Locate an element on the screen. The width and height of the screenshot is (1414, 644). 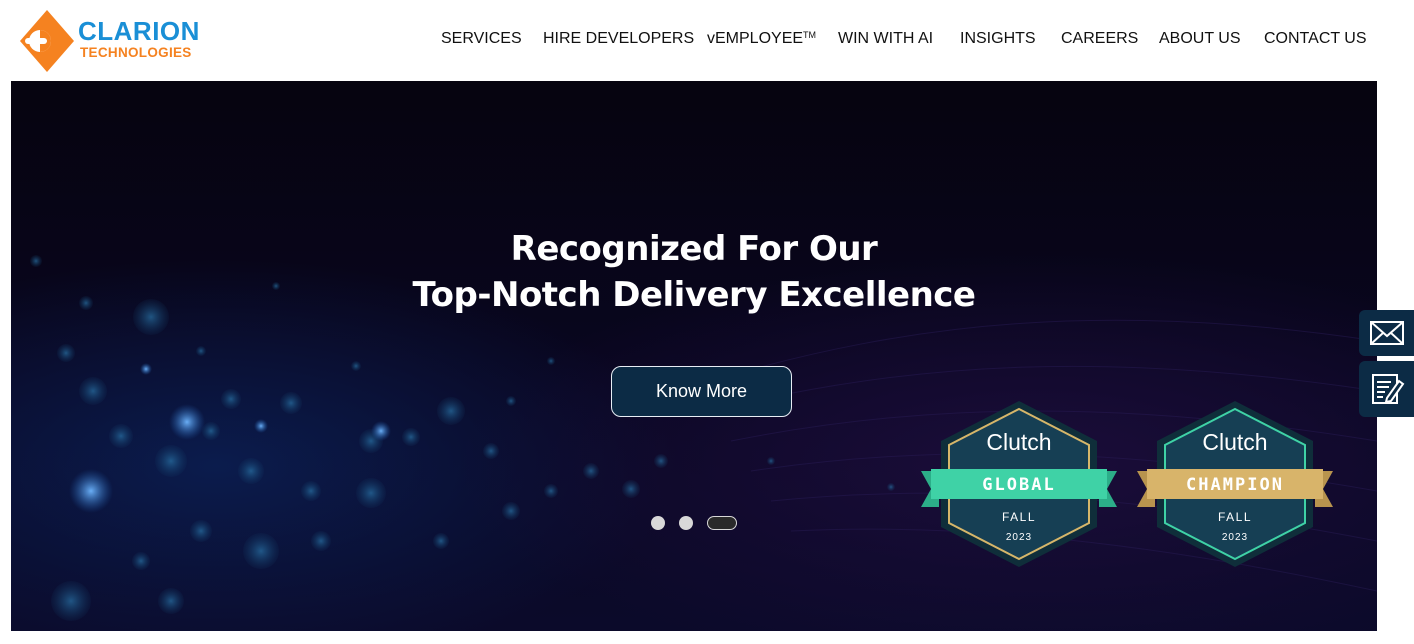
clutch-global-badge: Clutch GLOBAL FALL 2023 is located at coordinates (1019, 484).